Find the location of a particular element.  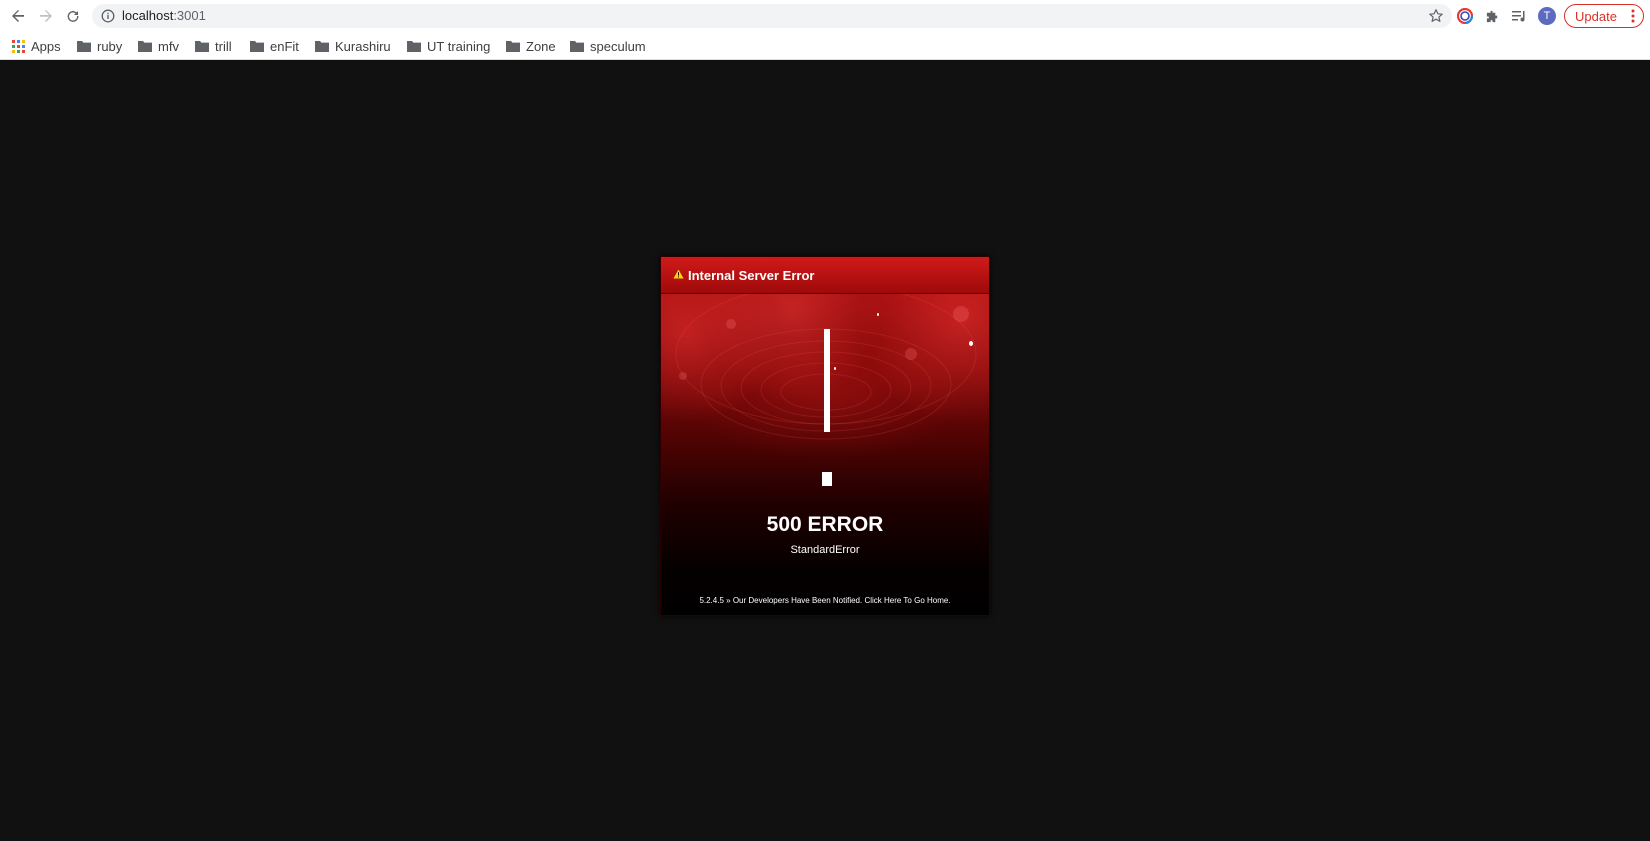

puzzle-extensions-icon is located at coordinates (1492, 16).